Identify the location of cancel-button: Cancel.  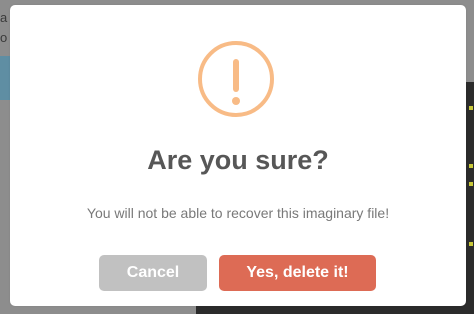
(153, 273).